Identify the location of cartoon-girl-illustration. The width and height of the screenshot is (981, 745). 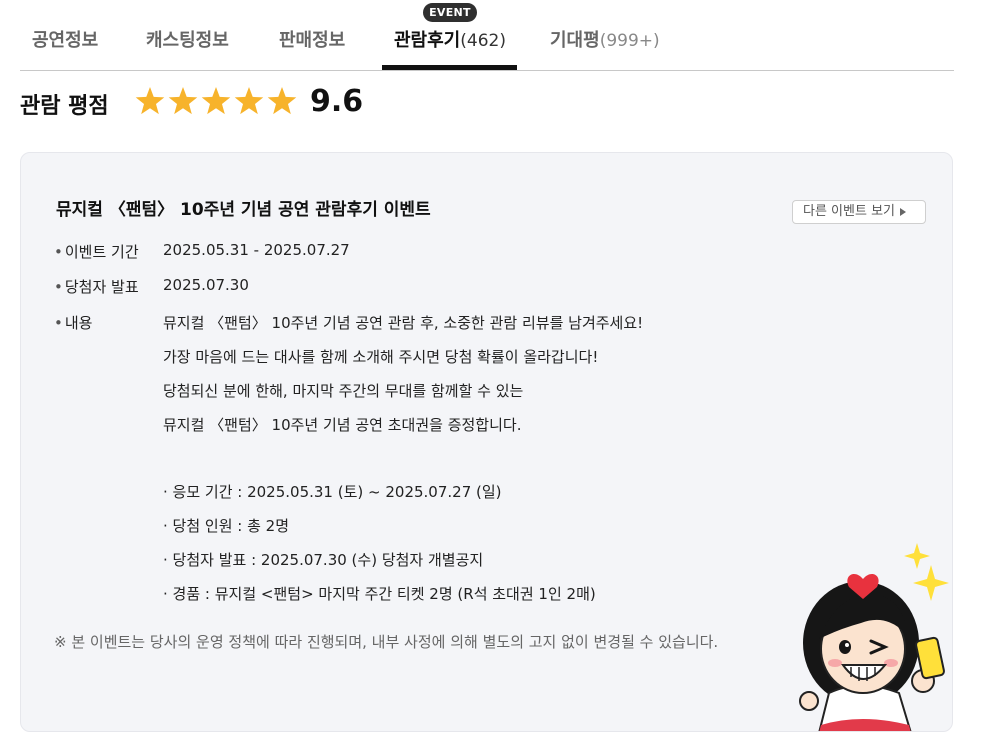
(874, 637).